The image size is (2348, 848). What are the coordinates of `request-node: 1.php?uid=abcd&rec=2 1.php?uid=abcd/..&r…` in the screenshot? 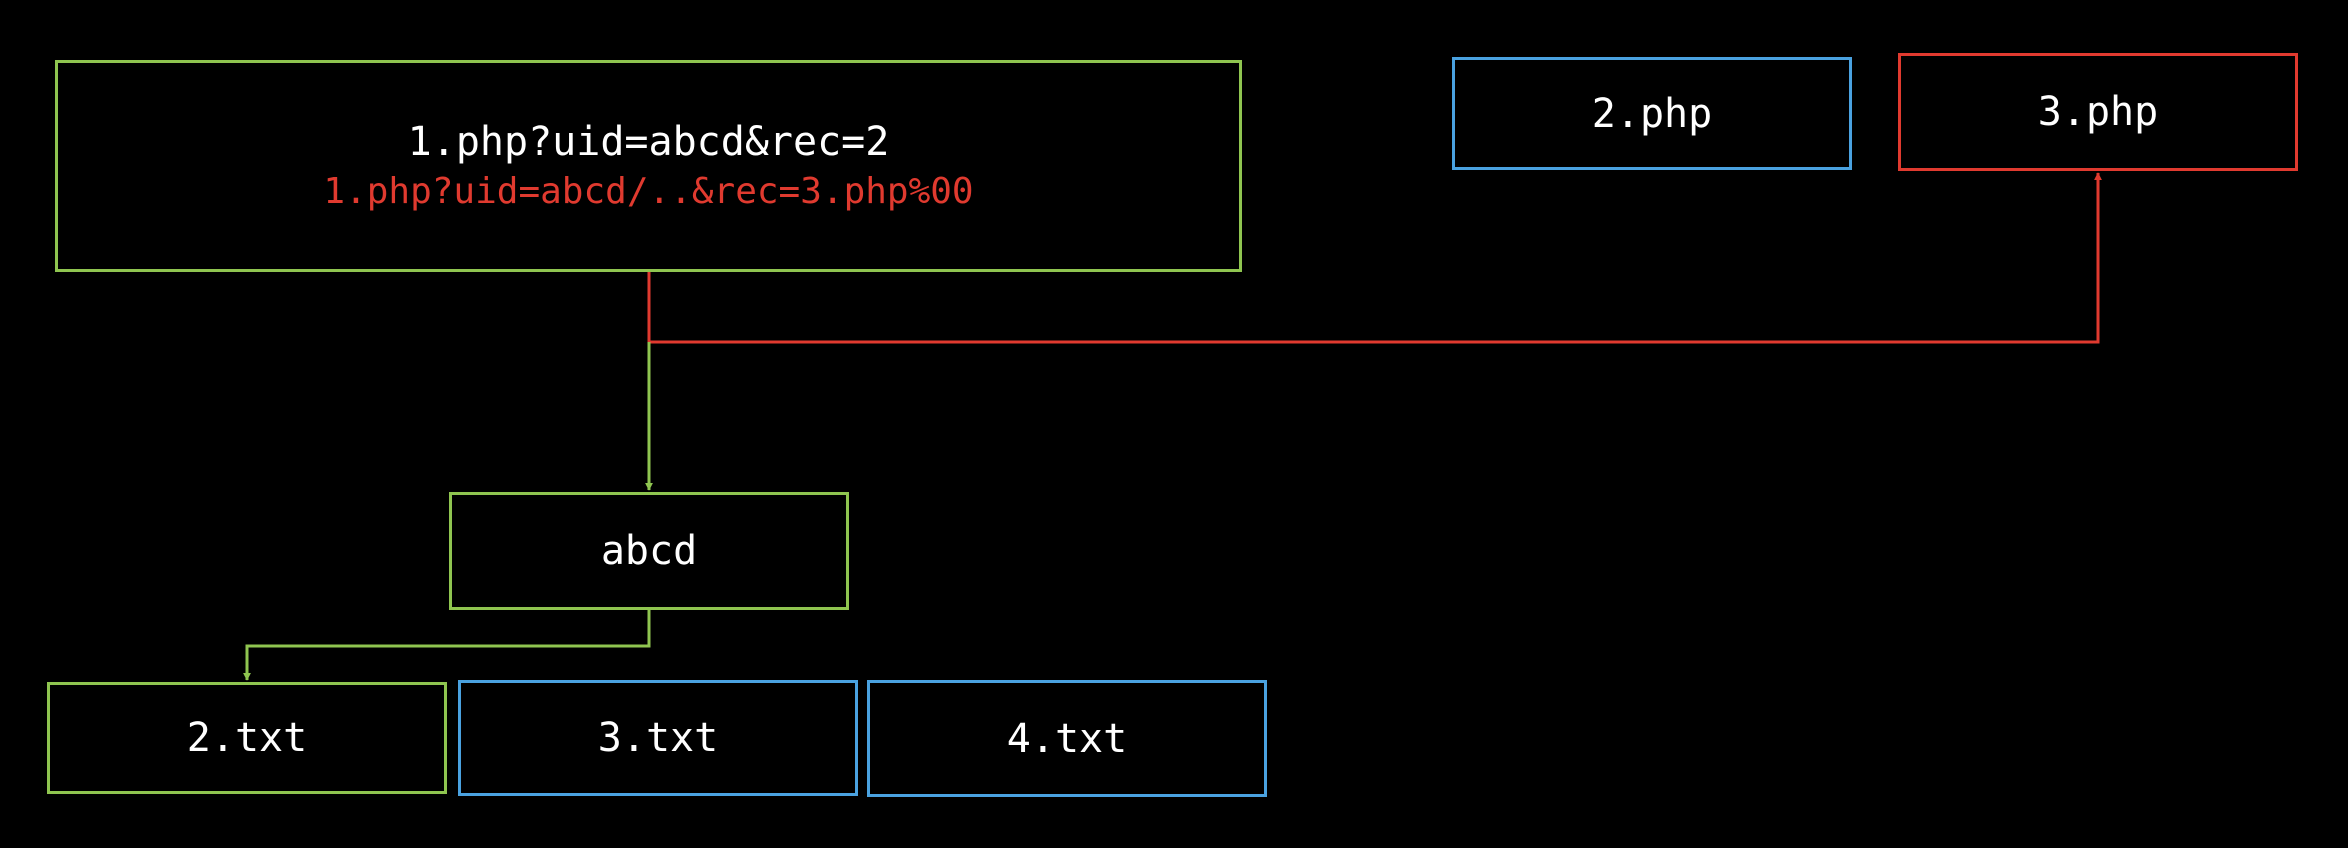 It's located at (648, 166).